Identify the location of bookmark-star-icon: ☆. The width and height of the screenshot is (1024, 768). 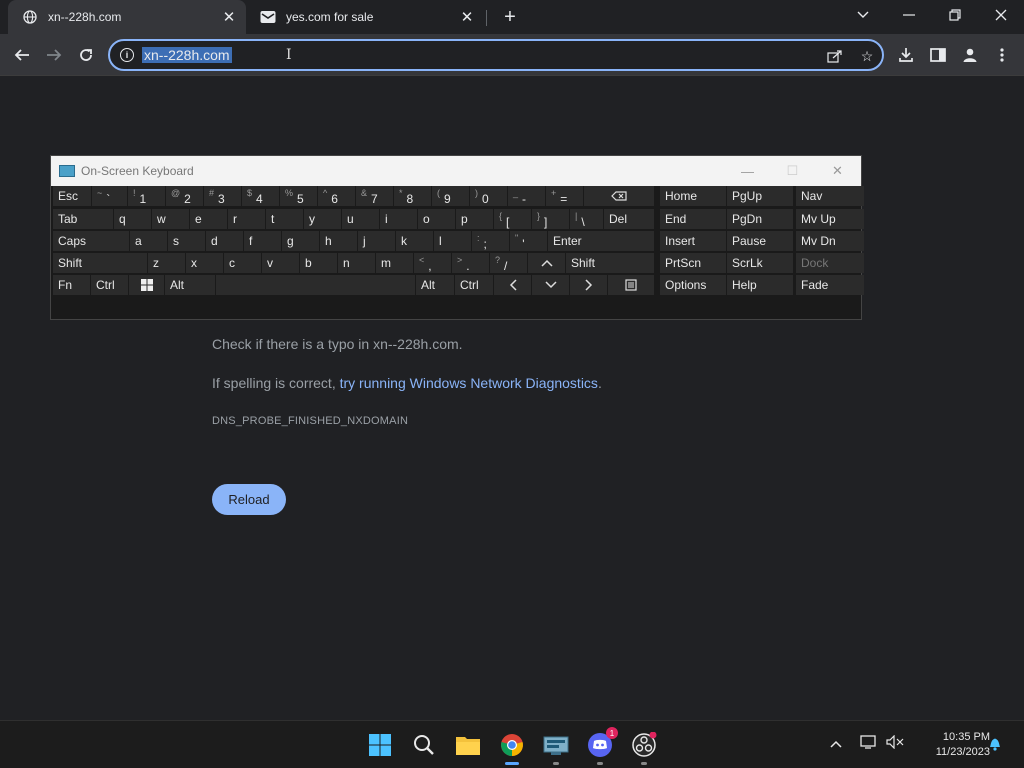
(867, 56).